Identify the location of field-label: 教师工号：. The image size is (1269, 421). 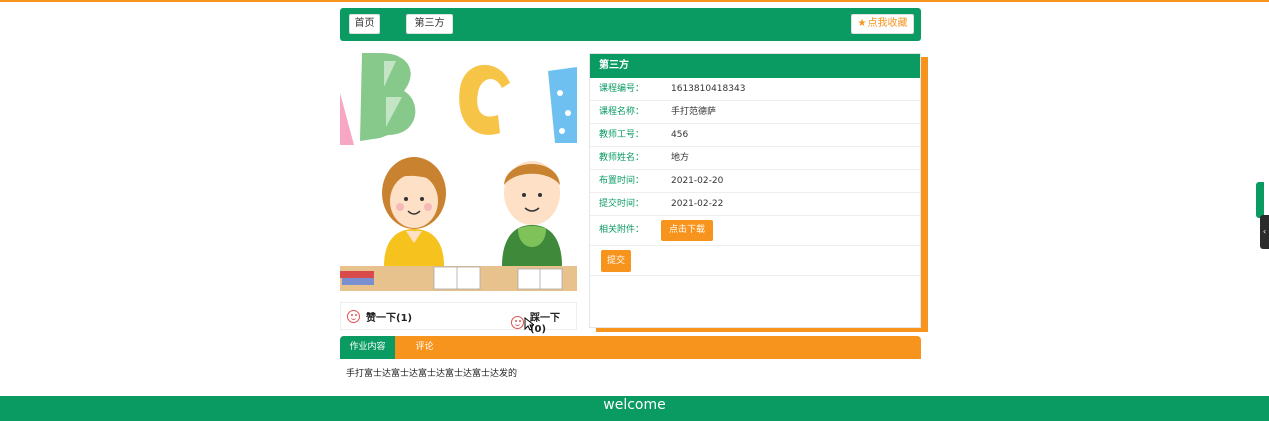
(622, 135).